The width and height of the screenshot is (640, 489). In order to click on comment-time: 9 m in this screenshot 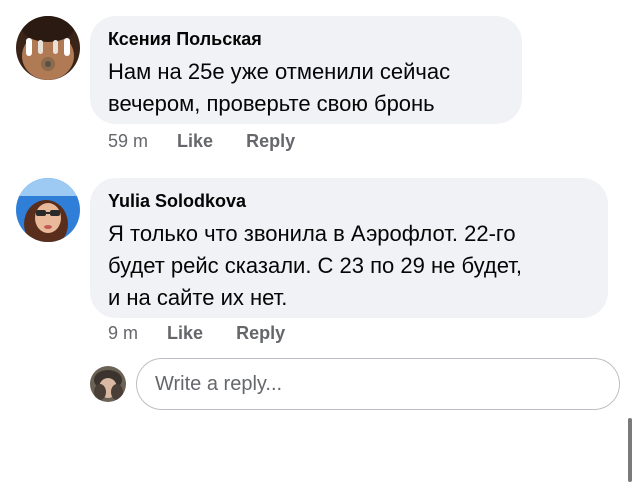, I will do `click(123, 333)`.